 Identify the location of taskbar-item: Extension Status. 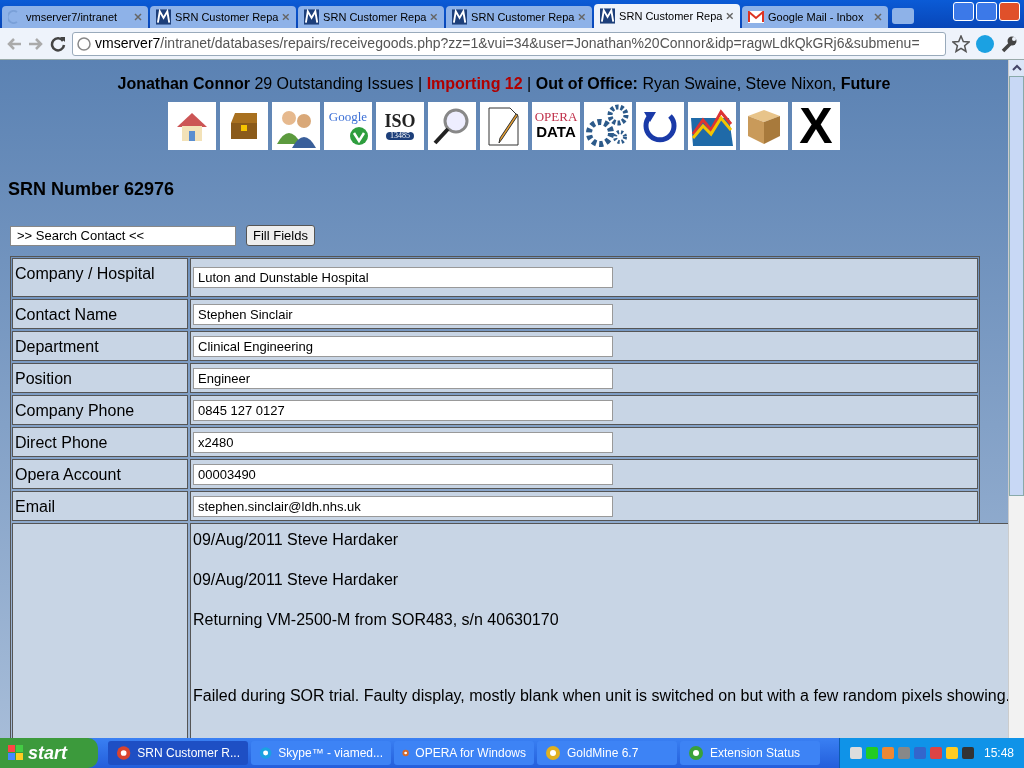
(750, 753).